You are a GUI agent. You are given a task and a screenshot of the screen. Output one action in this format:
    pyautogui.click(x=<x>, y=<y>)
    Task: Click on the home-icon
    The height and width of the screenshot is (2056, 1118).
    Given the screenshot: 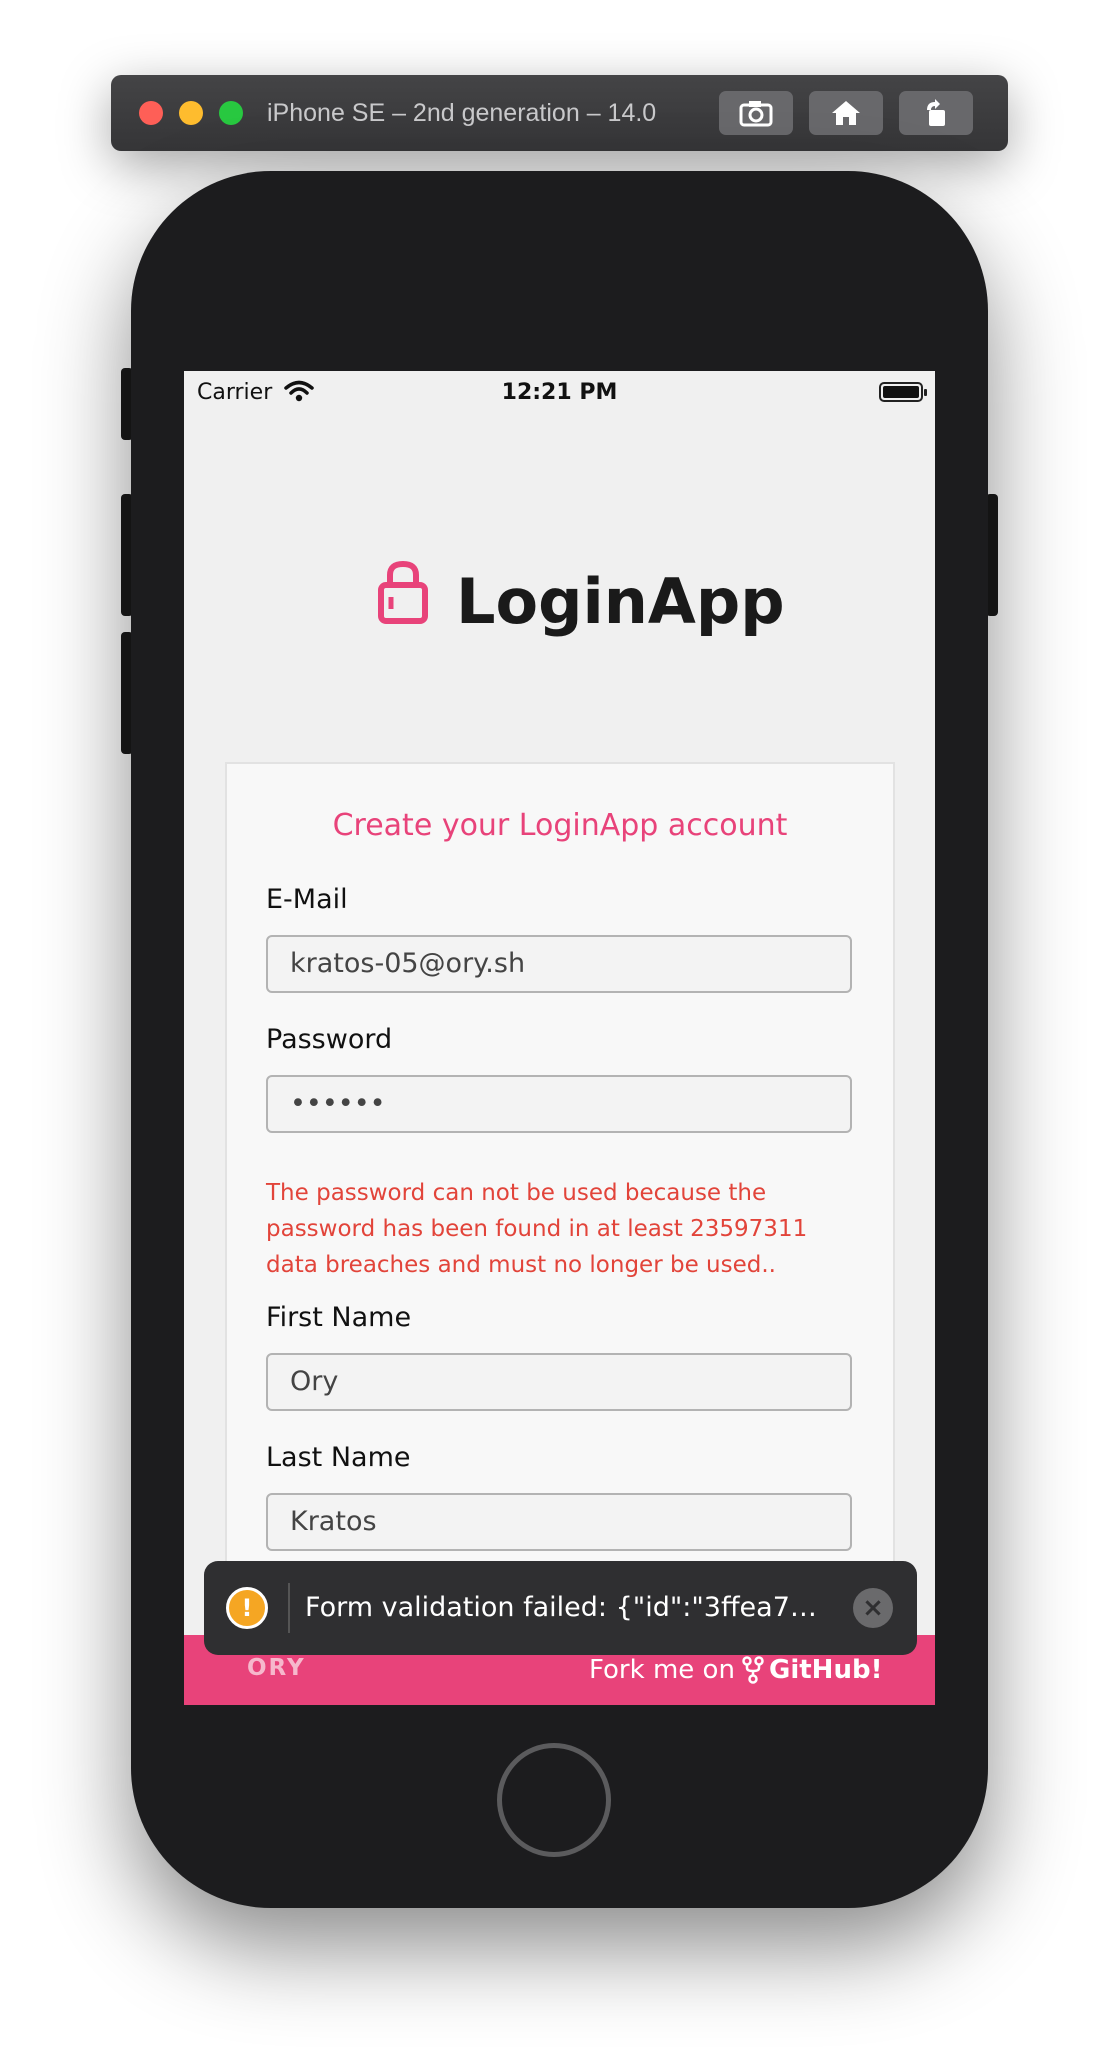 What is the action you would take?
    pyautogui.click(x=846, y=113)
    